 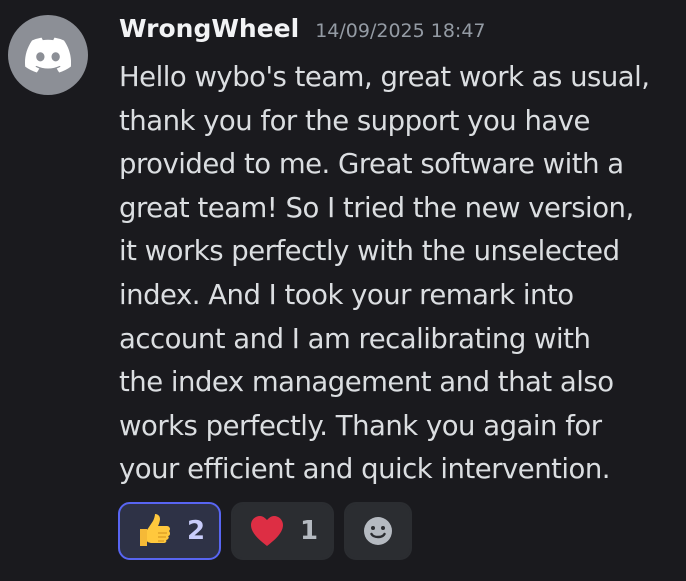 I want to click on discord-logo-icon, so click(x=48, y=55).